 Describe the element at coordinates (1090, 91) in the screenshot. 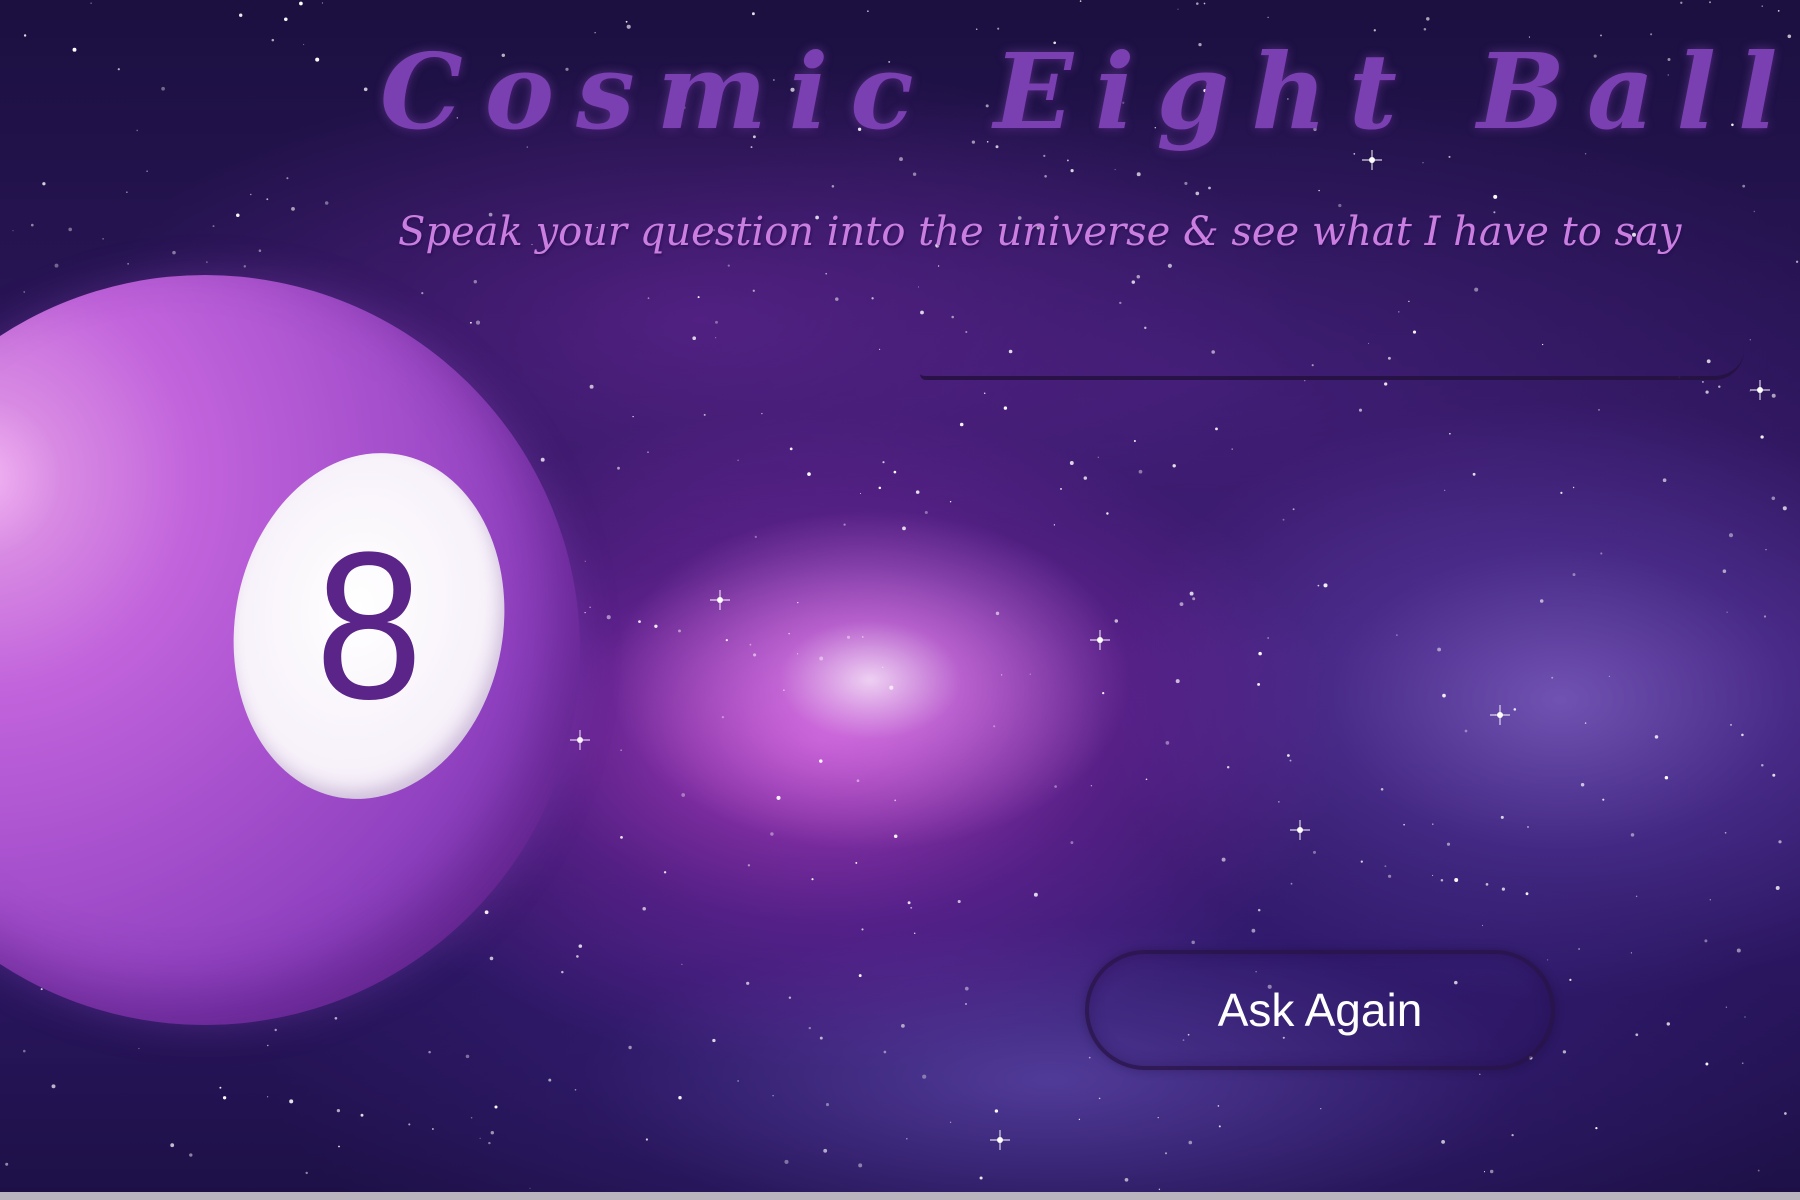

I see `page-title: Cosmic Eight Ball` at that location.